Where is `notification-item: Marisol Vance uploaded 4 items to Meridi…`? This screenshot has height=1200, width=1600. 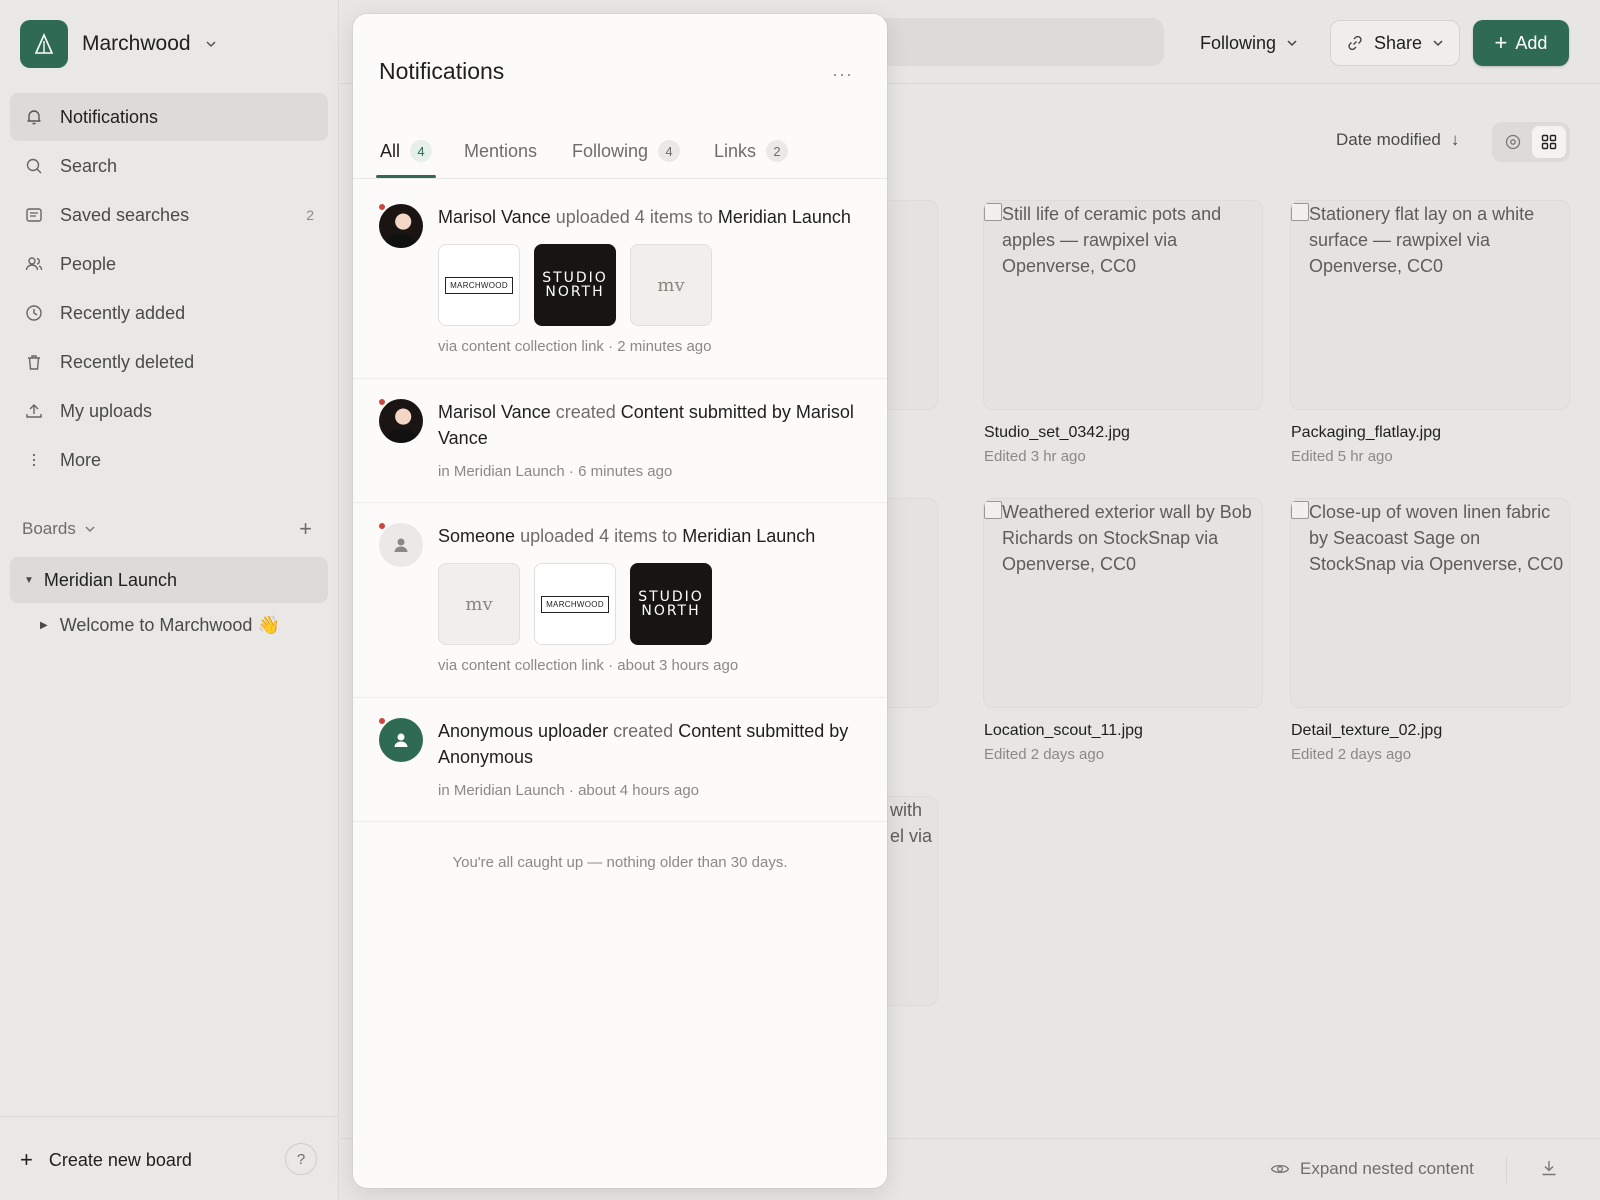 notification-item: Marisol Vance uploaded 4 items to Meridi… is located at coordinates (620, 279).